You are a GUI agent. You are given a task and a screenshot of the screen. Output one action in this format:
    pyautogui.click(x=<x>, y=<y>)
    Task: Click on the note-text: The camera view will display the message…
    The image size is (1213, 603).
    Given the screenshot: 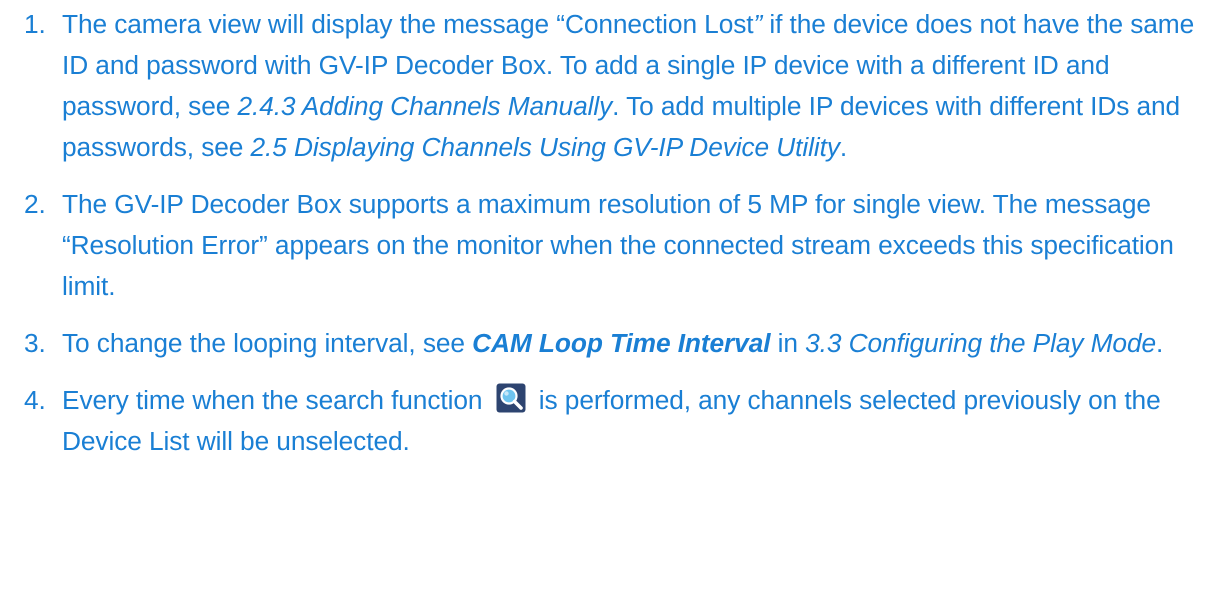 What is the action you would take?
    pyautogui.click(x=408, y=24)
    